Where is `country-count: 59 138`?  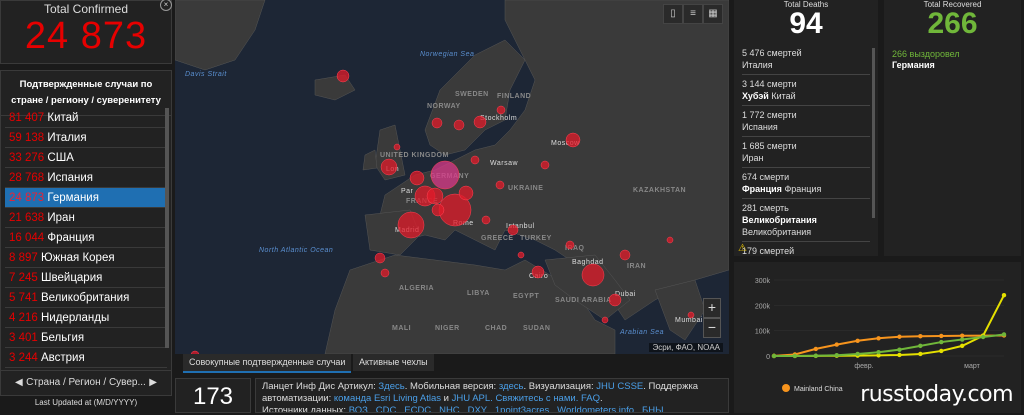
country-count: 59 138 is located at coordinates (27, 138).